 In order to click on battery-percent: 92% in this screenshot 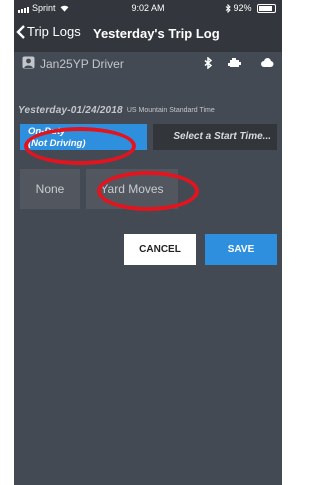, I will do `click(242, 8)`.